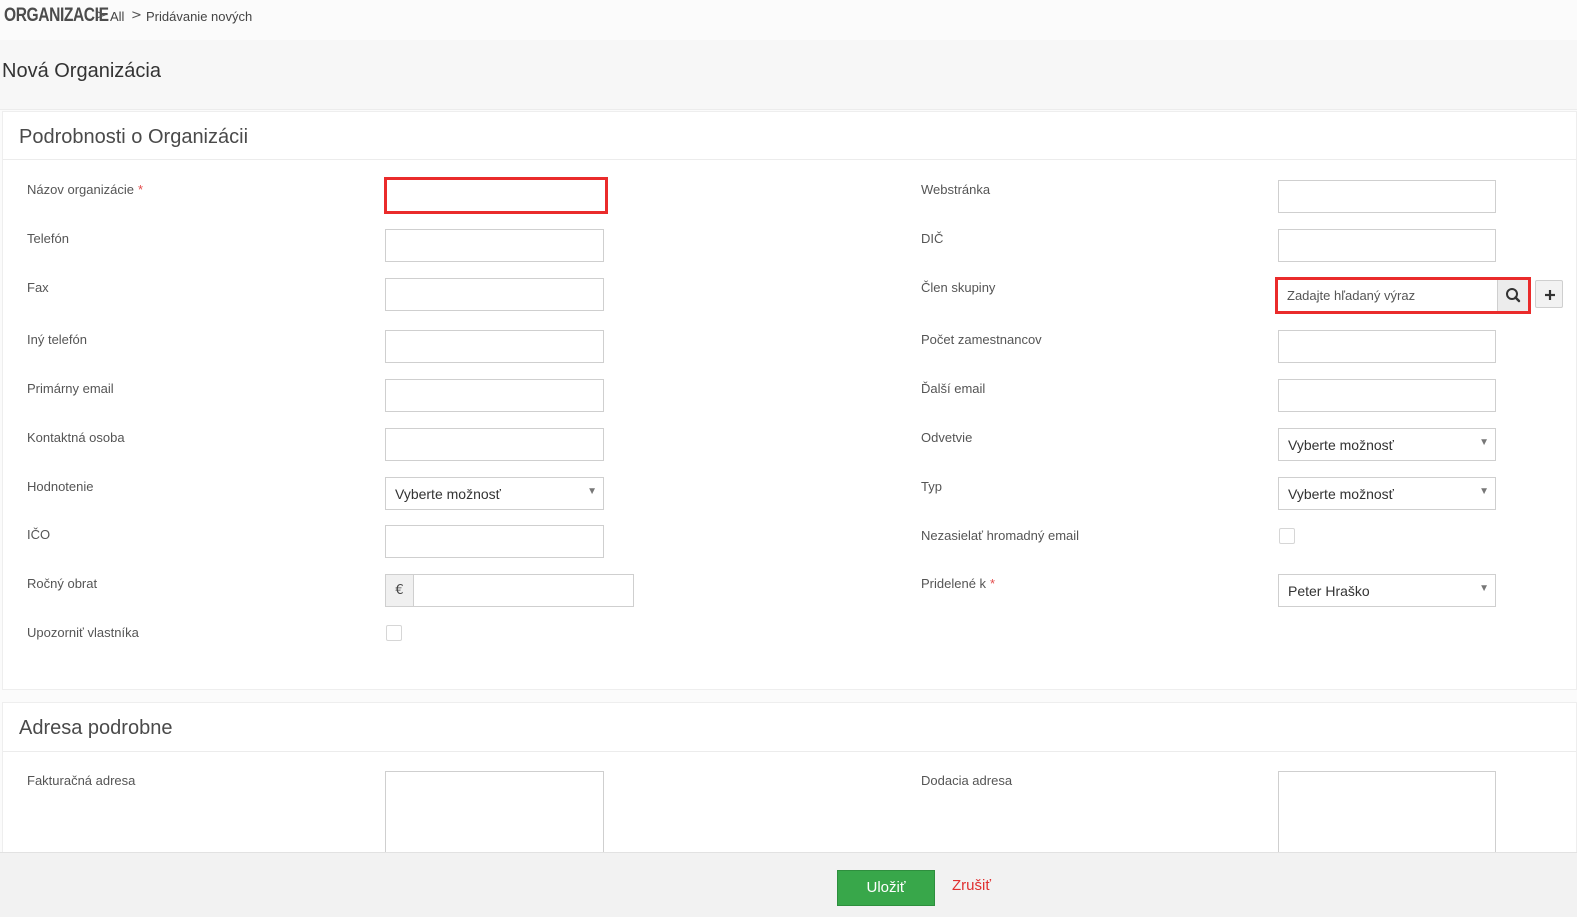 This screenshot has height=917, width=1577. I want to click on add-group-member-button, so click(1549, 294).